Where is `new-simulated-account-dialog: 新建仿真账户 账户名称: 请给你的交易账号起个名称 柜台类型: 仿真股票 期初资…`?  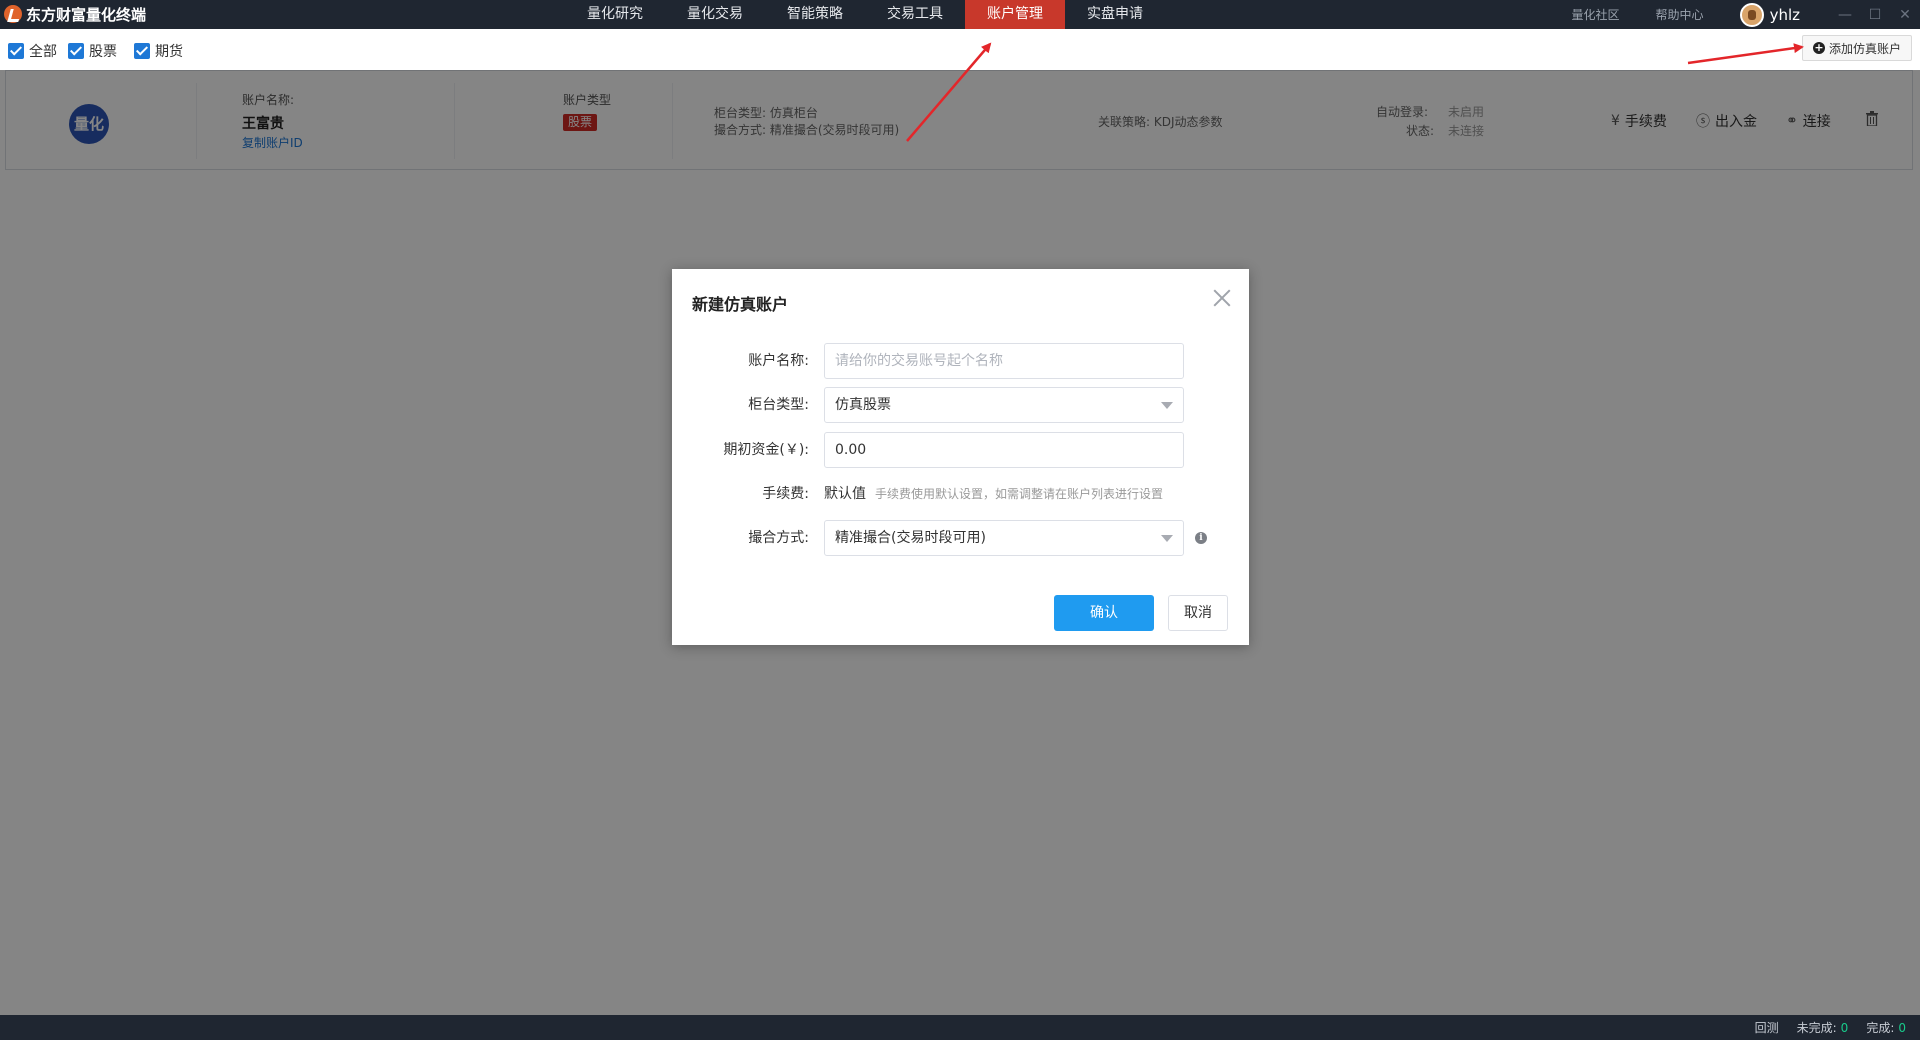
new-simulated-account-dialog: 新建仿真账户 账户名称: 请给你的交易账号起个名称 柜台类型: 仿真股票 期初资… is located at coordinates (960, 457).